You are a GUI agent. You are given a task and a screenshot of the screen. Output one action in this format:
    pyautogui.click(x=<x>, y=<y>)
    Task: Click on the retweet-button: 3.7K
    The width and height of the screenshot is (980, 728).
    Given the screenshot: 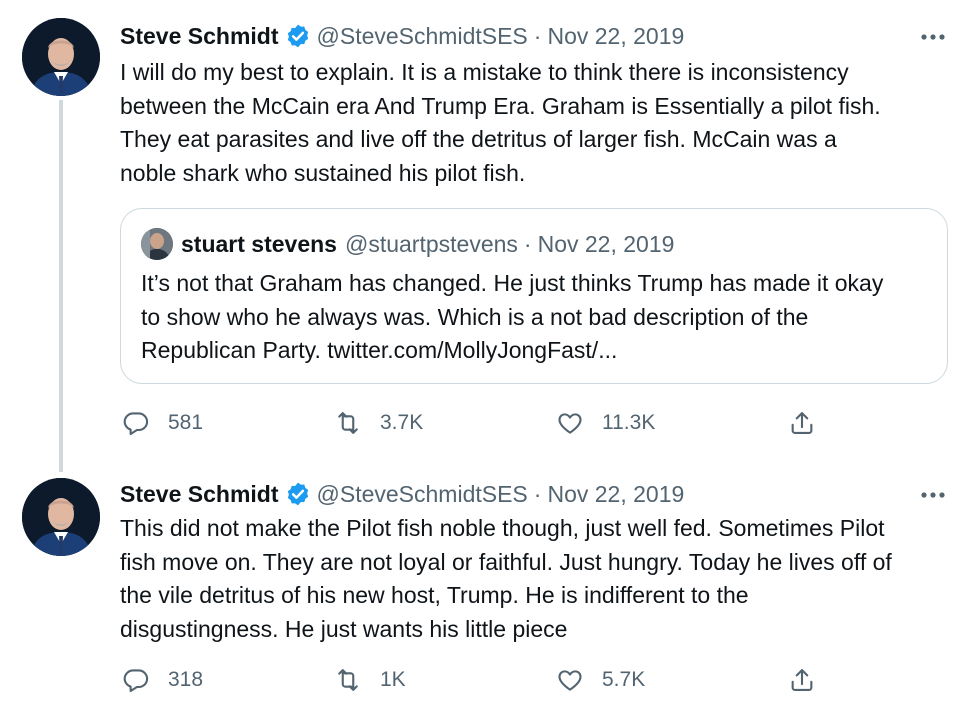 What is the action you would take?
    pyautogui.click(x=378, y=423)
    